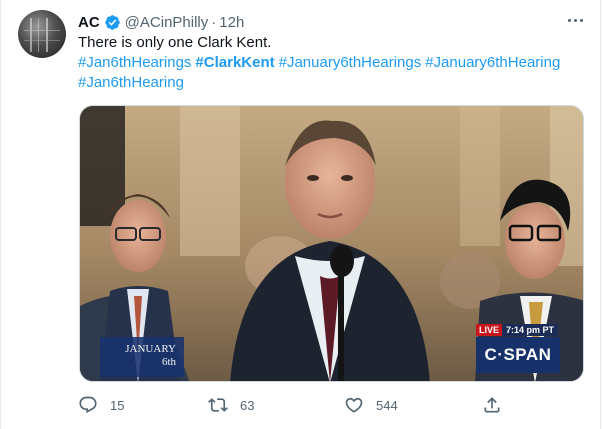 The width and height of the screenshot is (602, 429). What do you see at coordinates (530, 329) in the screenshot?
I see `live-time: 7:14 pm PT` at bounding box center [530, 329].